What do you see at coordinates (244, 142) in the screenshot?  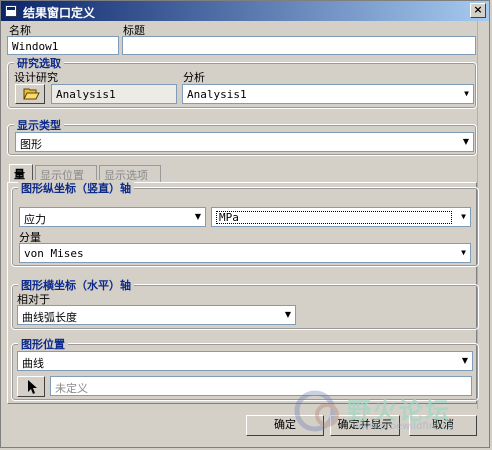 I see `display-type-select: 图形 ▼` at bounding box center [244, 142].